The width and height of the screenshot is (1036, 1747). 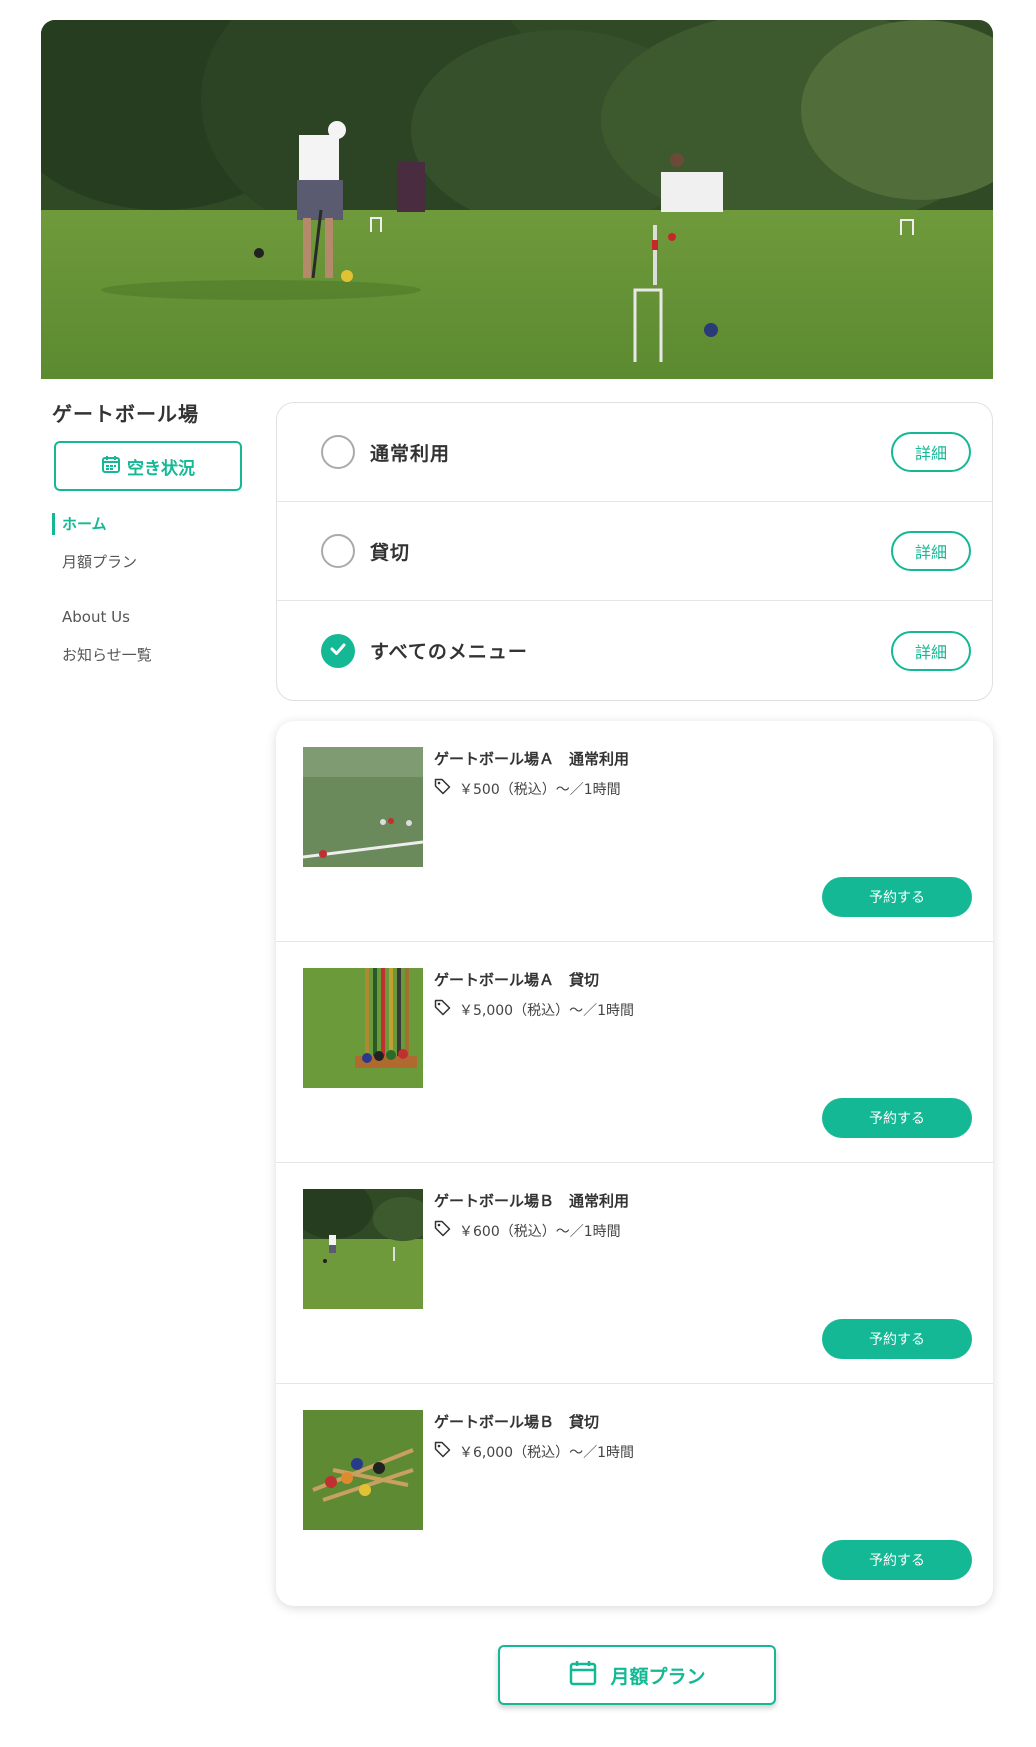 What do you see at coordinates (546, 1010) in the screenshot?
I see `price-text: ￥5,000（税込）〜／1時間` at bounding box center [546, 1010].